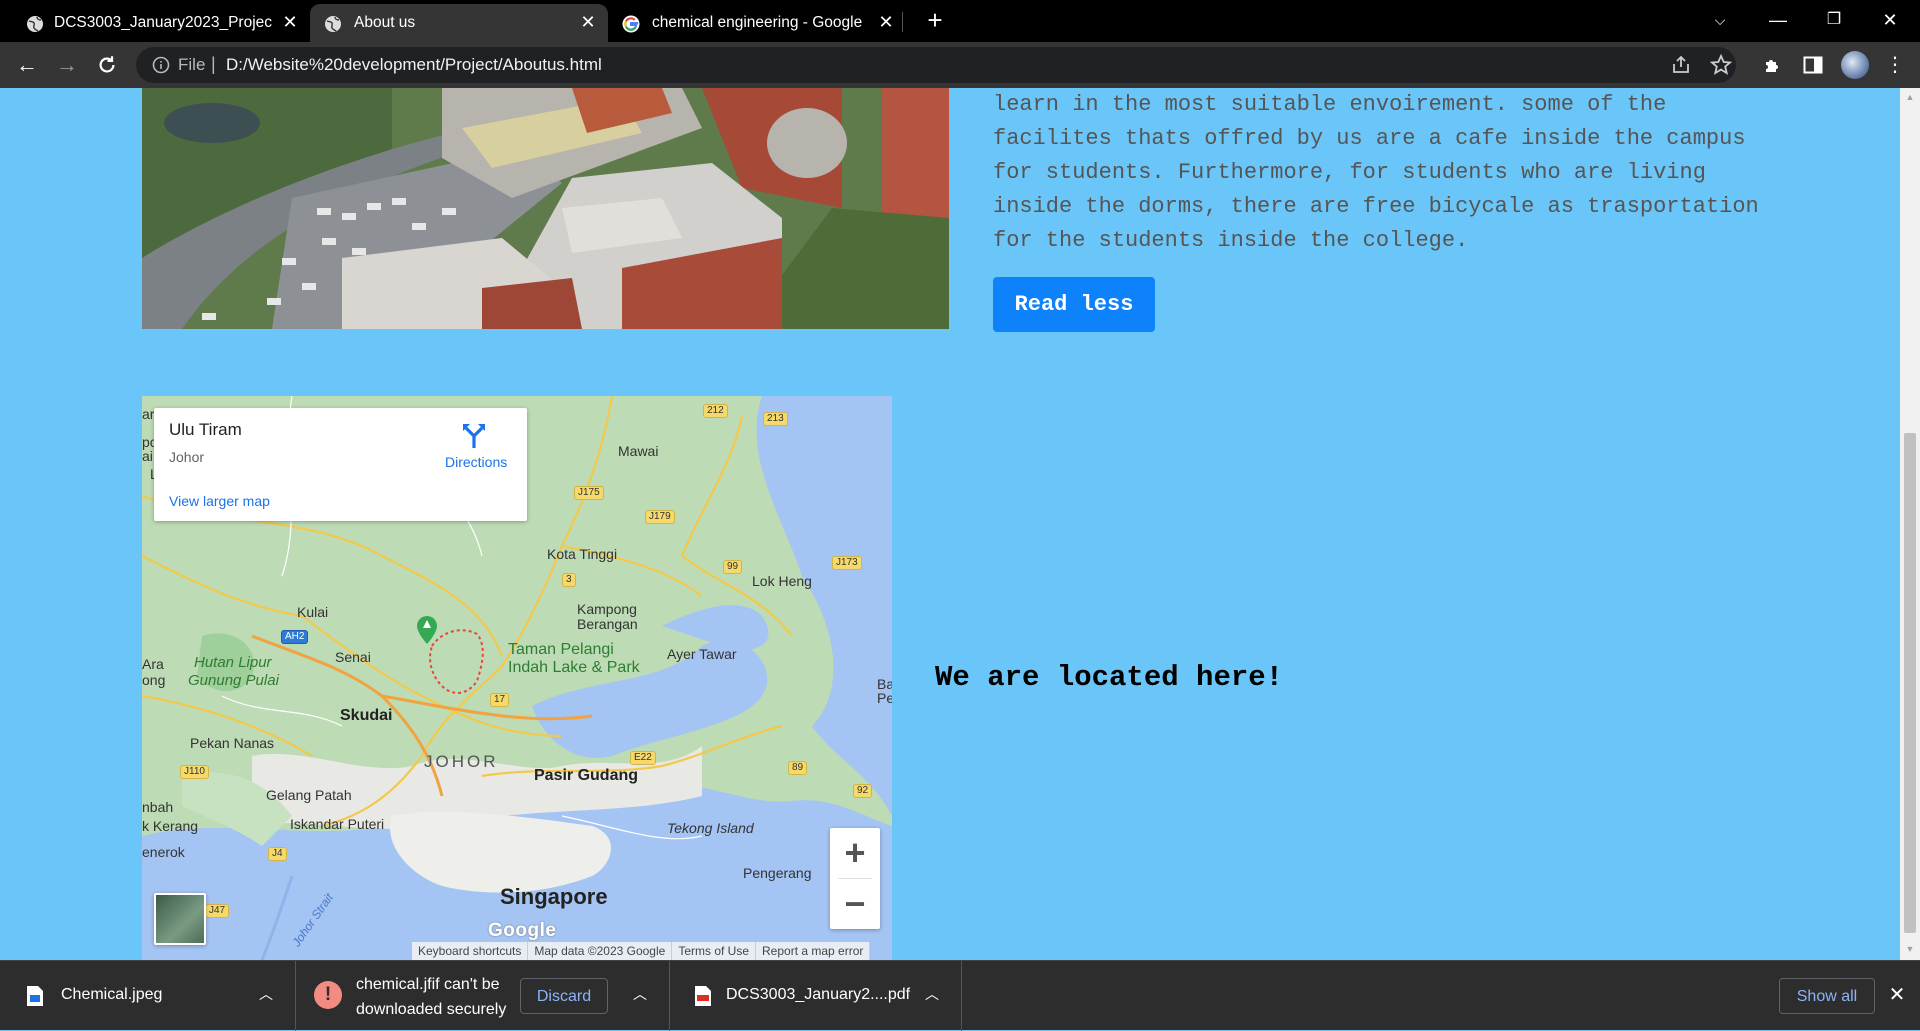  Describe the element at coordinates (163, 852) in the screenshot. I see `map-edge-label: enerok` at that location.